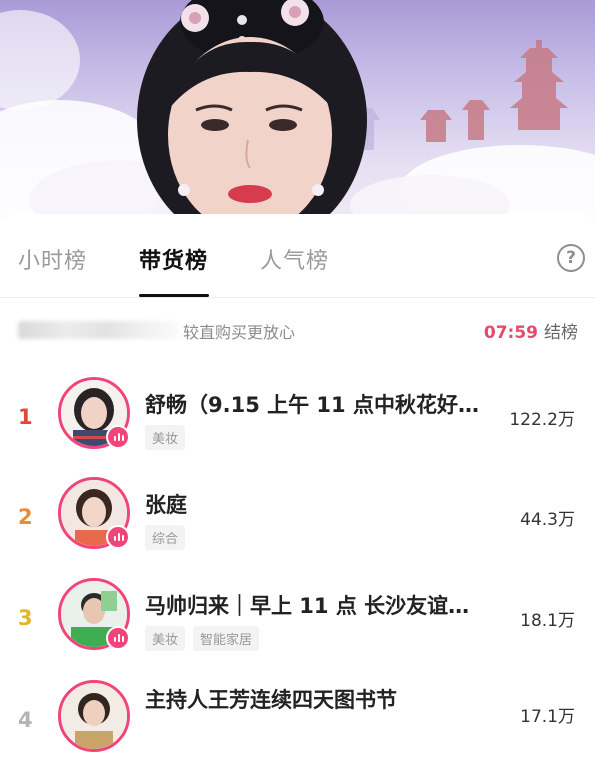 The image size is (595, 780). What do you see at coordinates (25, 417) in the screenshot?
I see `rank-number: 1` at bounding box center [25, 417].